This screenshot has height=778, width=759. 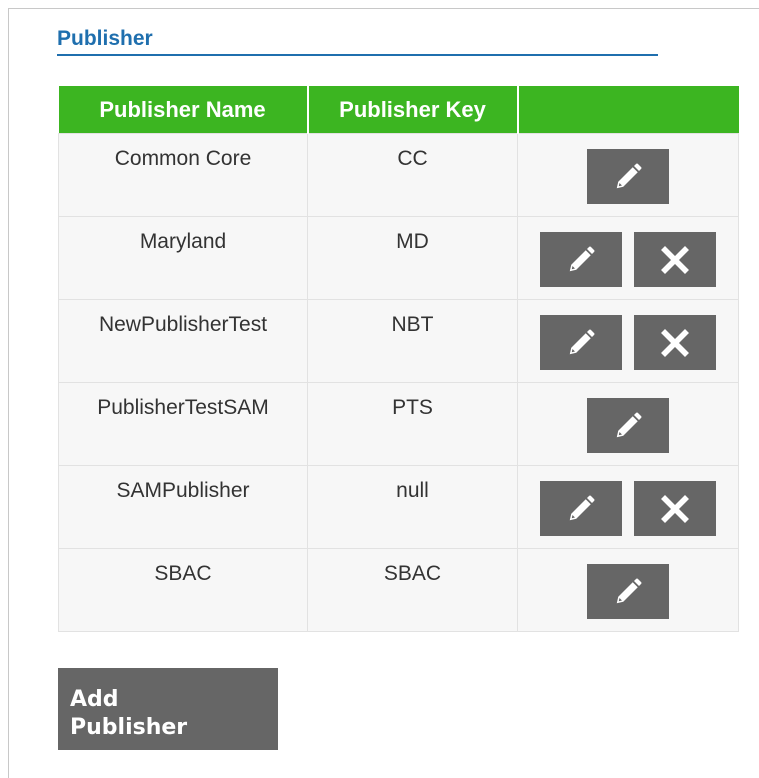 I want to click on table-row: NewPublisherTest NBT, so click(x=398, y=341).